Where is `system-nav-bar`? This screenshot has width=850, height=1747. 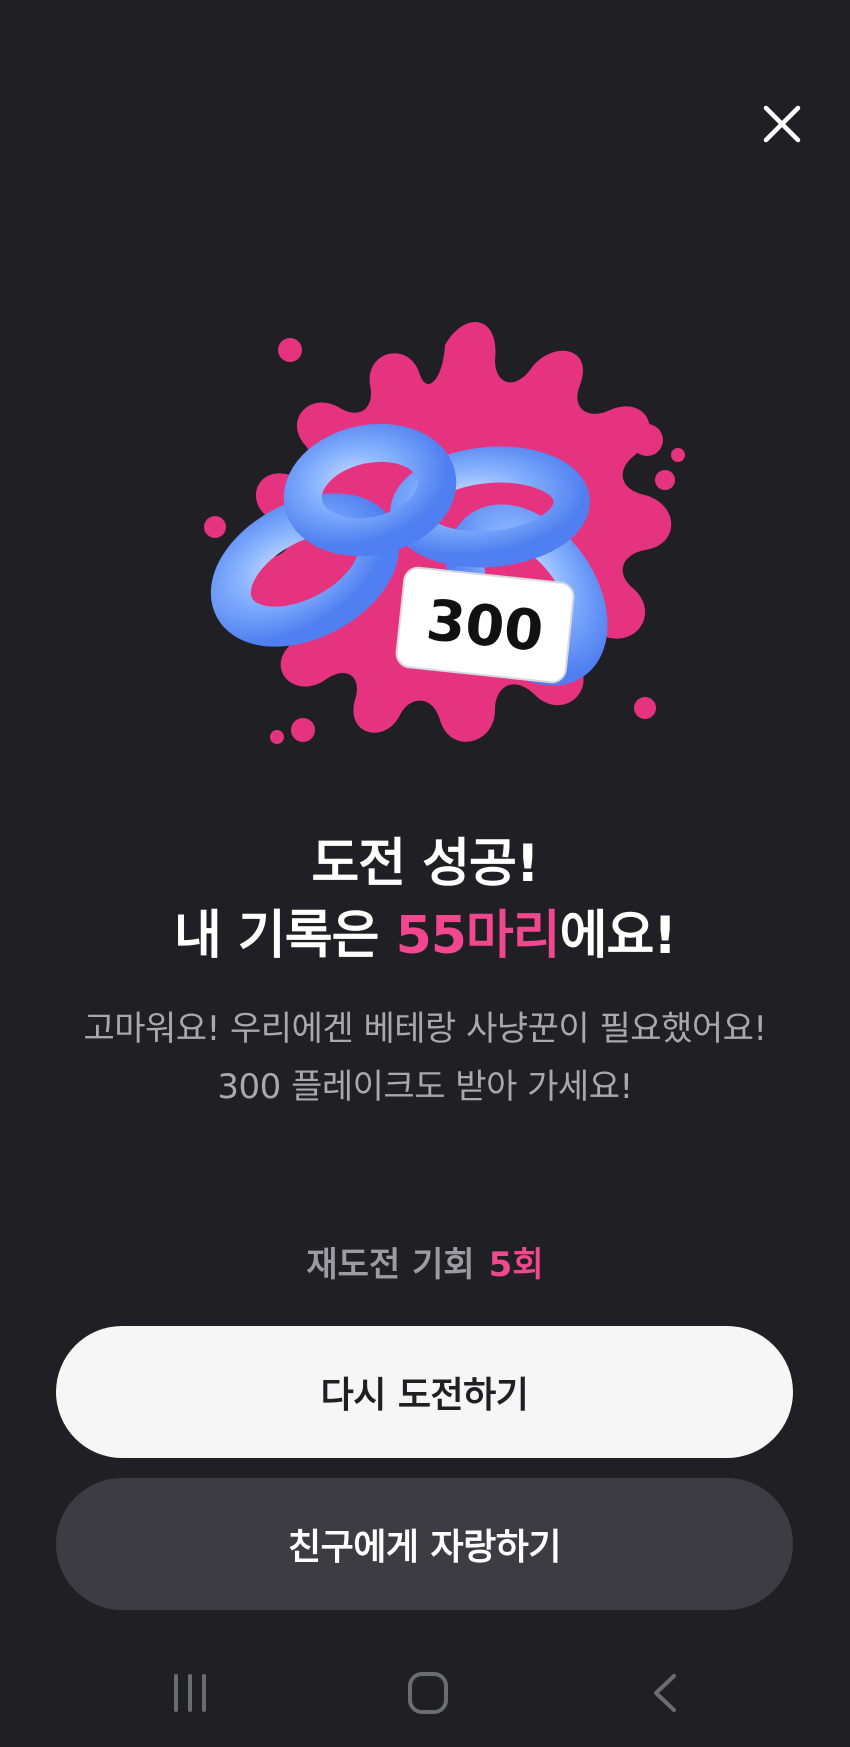
system-nav-bar is located at coordinates (425, 1693).